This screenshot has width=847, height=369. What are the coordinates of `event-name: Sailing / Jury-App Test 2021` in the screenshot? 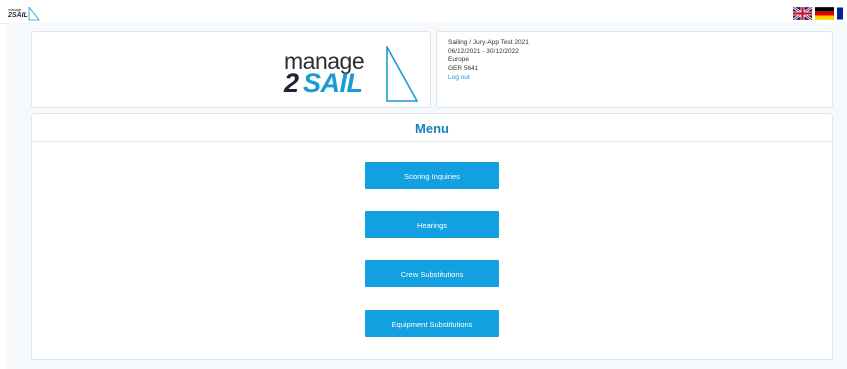 It's located at (488, 42).